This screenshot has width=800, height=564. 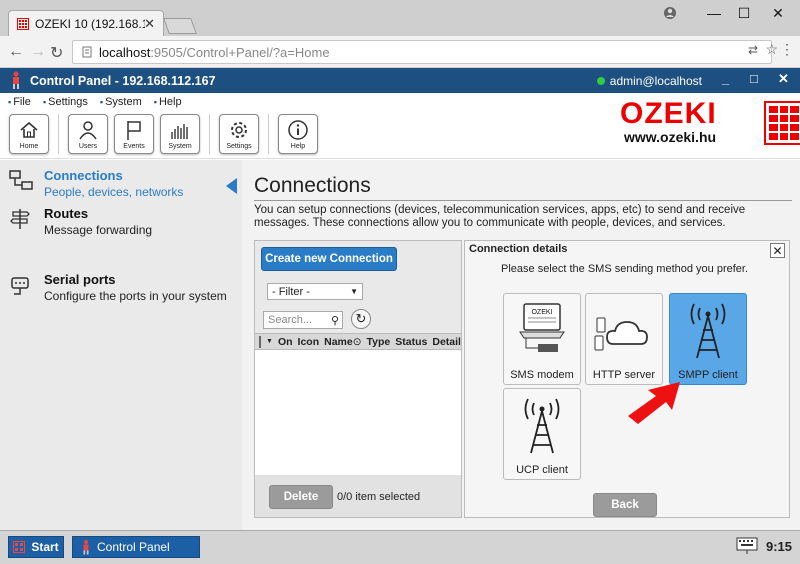 I want to click on logo-text: OZEKI, so click(x=668, y=113).